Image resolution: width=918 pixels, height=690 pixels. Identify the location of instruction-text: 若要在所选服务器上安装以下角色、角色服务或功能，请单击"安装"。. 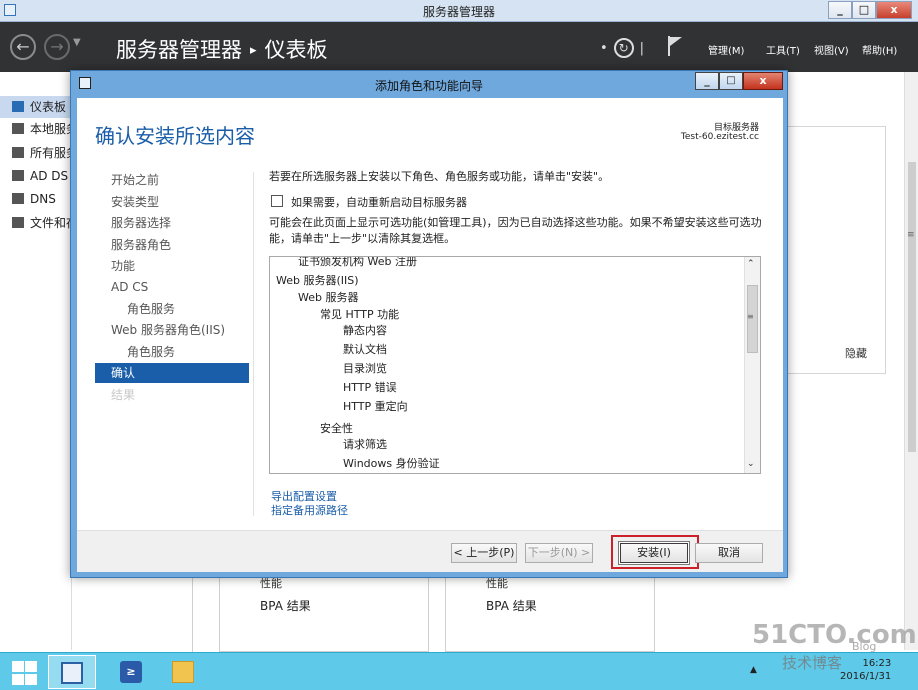
(439, 176).